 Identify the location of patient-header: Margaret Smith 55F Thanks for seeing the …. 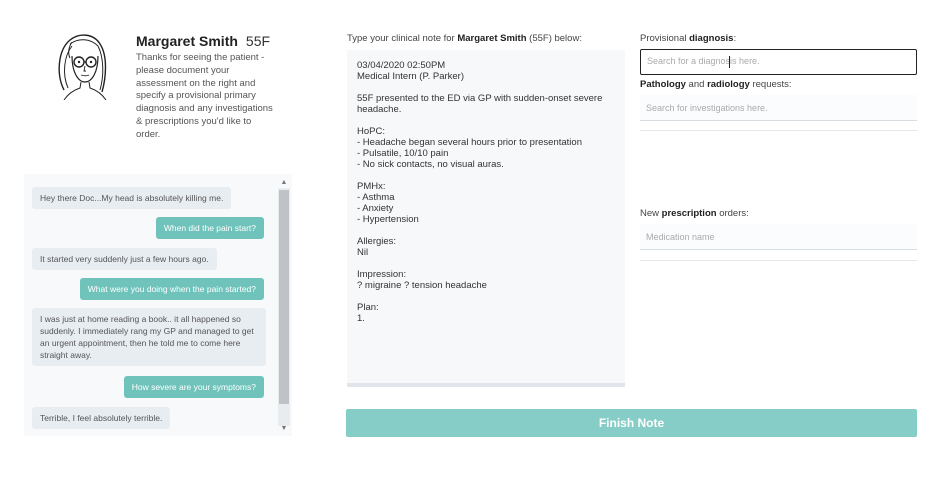
(168, 90).